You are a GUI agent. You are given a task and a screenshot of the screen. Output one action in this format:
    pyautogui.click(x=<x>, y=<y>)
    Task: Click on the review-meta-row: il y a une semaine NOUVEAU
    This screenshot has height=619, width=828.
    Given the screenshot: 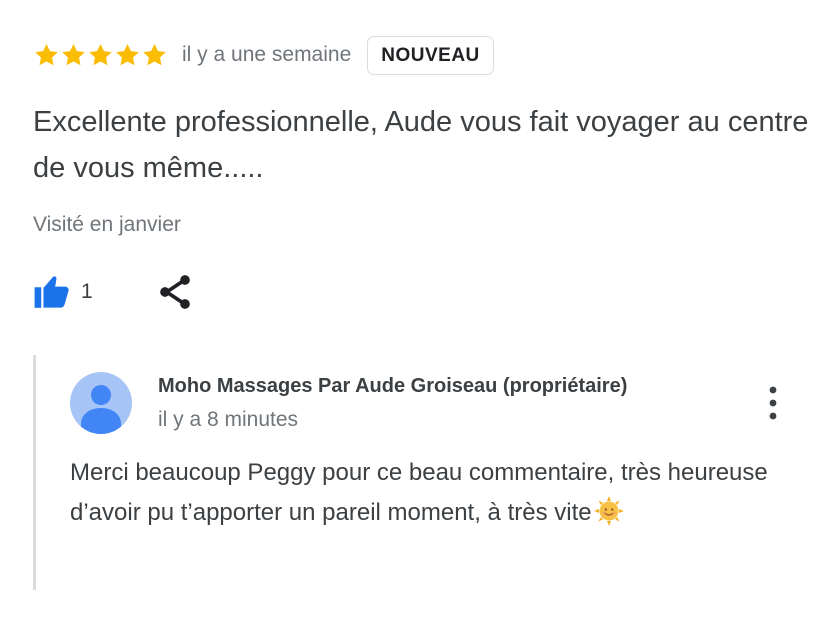 What is the action you would take?
    pyautogui.click(x=263, y=55)
    